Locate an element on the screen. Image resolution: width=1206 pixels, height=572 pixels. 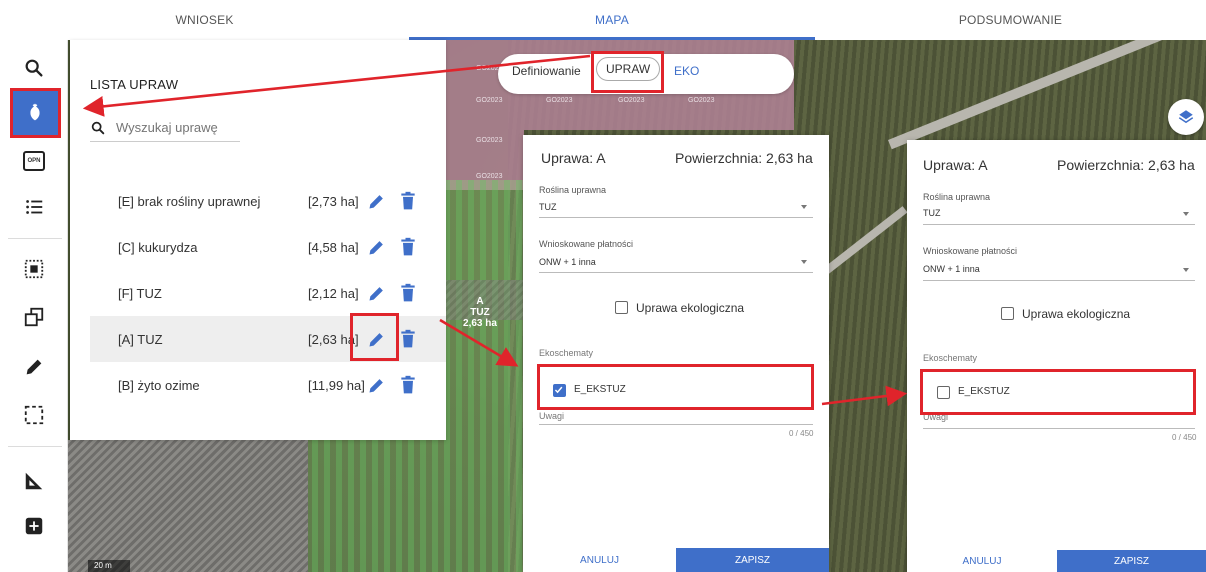
list-tool-button is located at coordinates (34, 207).